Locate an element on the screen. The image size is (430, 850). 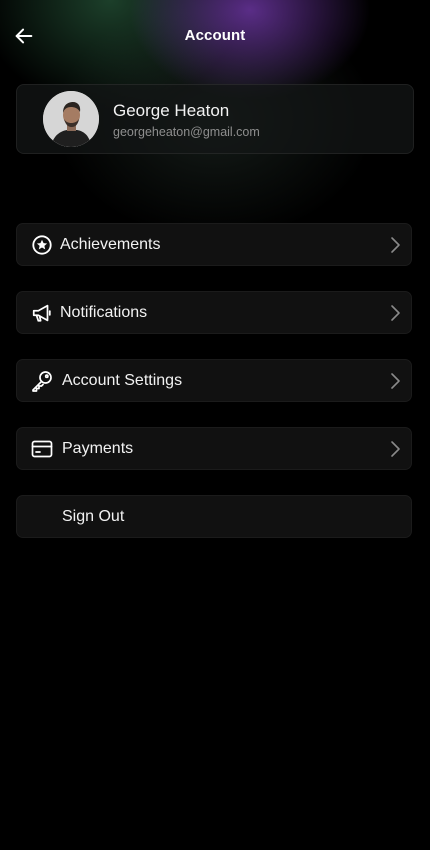
megaphone-icon is located at coordinates (42, 313).